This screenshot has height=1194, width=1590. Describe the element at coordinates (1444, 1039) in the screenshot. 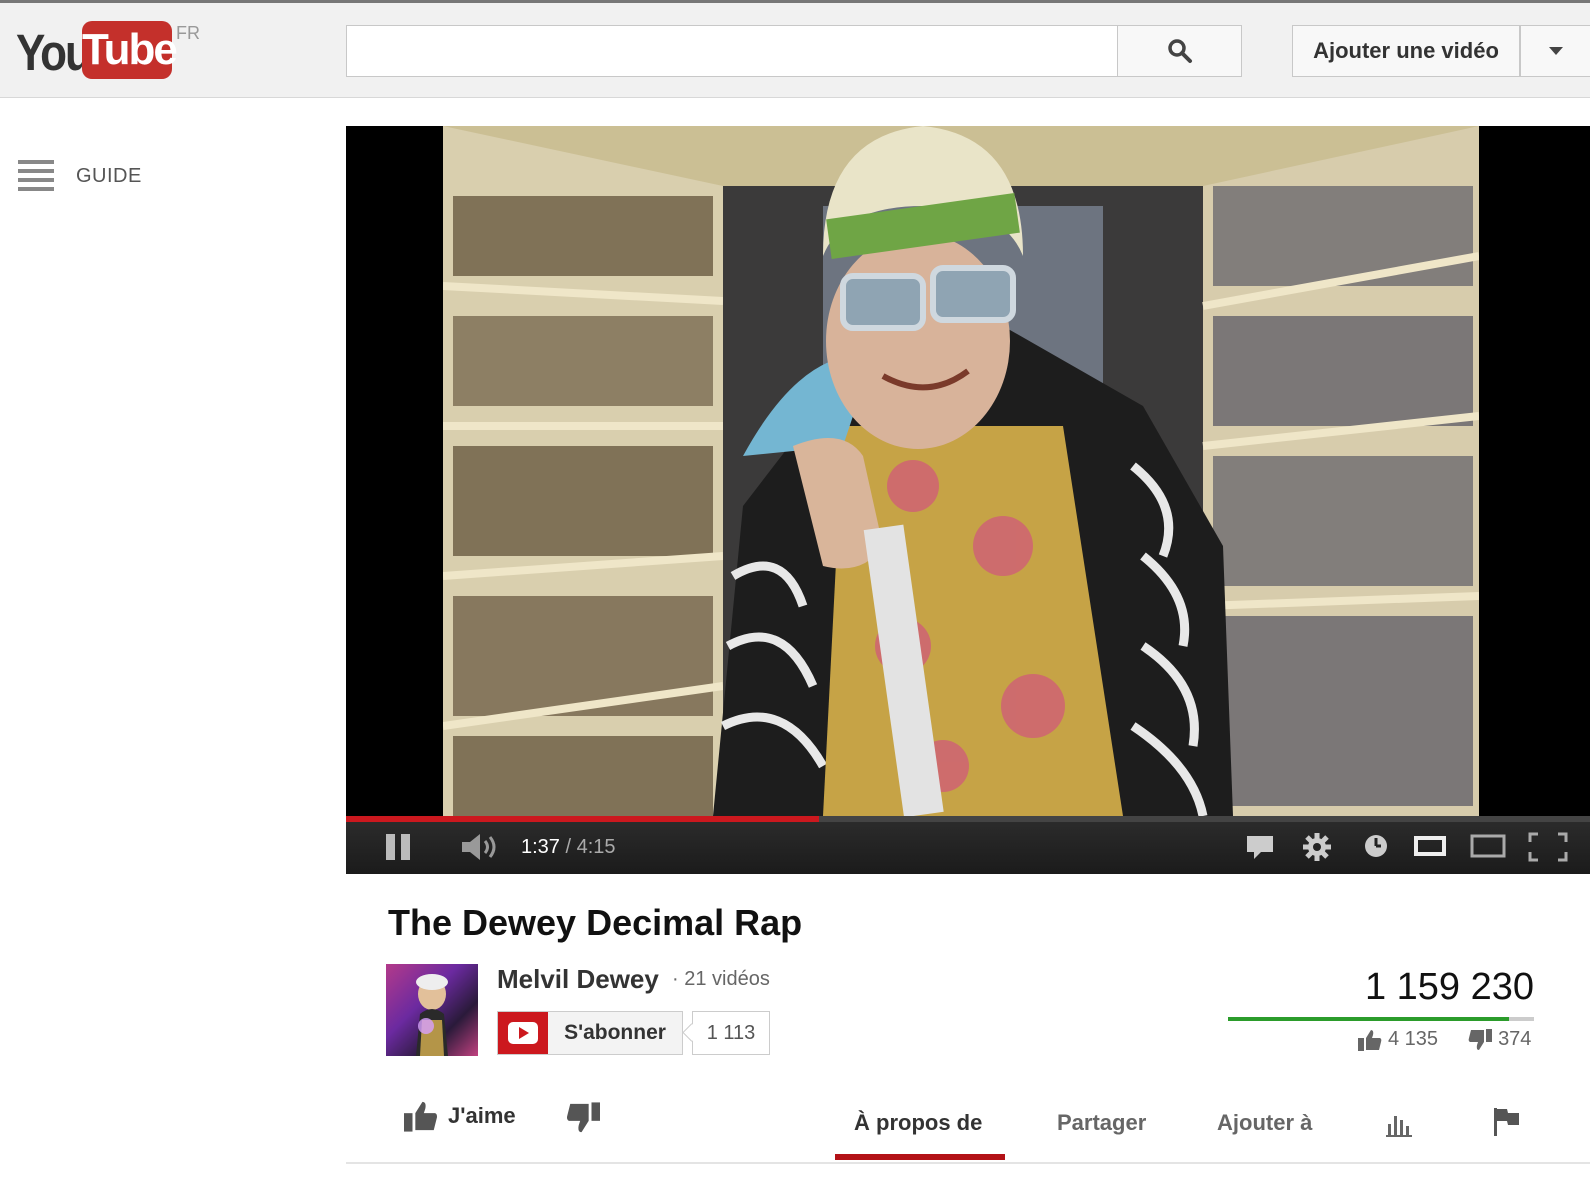

I see `like-stats: 4 135 374` at that location.